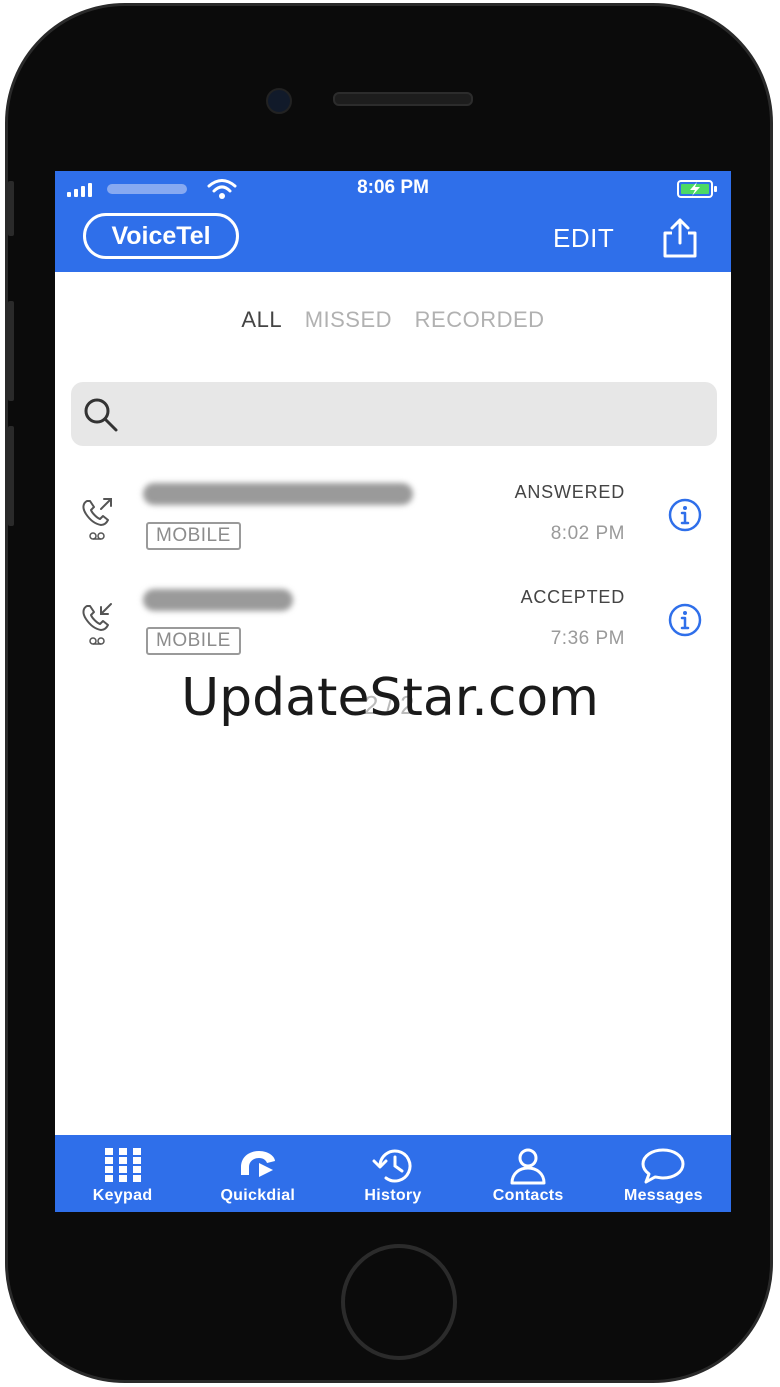 The height and width of the screenshot is (1387, 780). Describe the element at coordinates (569, 492) in the screenshot. I see `call-status: ANSWERED` at that location.